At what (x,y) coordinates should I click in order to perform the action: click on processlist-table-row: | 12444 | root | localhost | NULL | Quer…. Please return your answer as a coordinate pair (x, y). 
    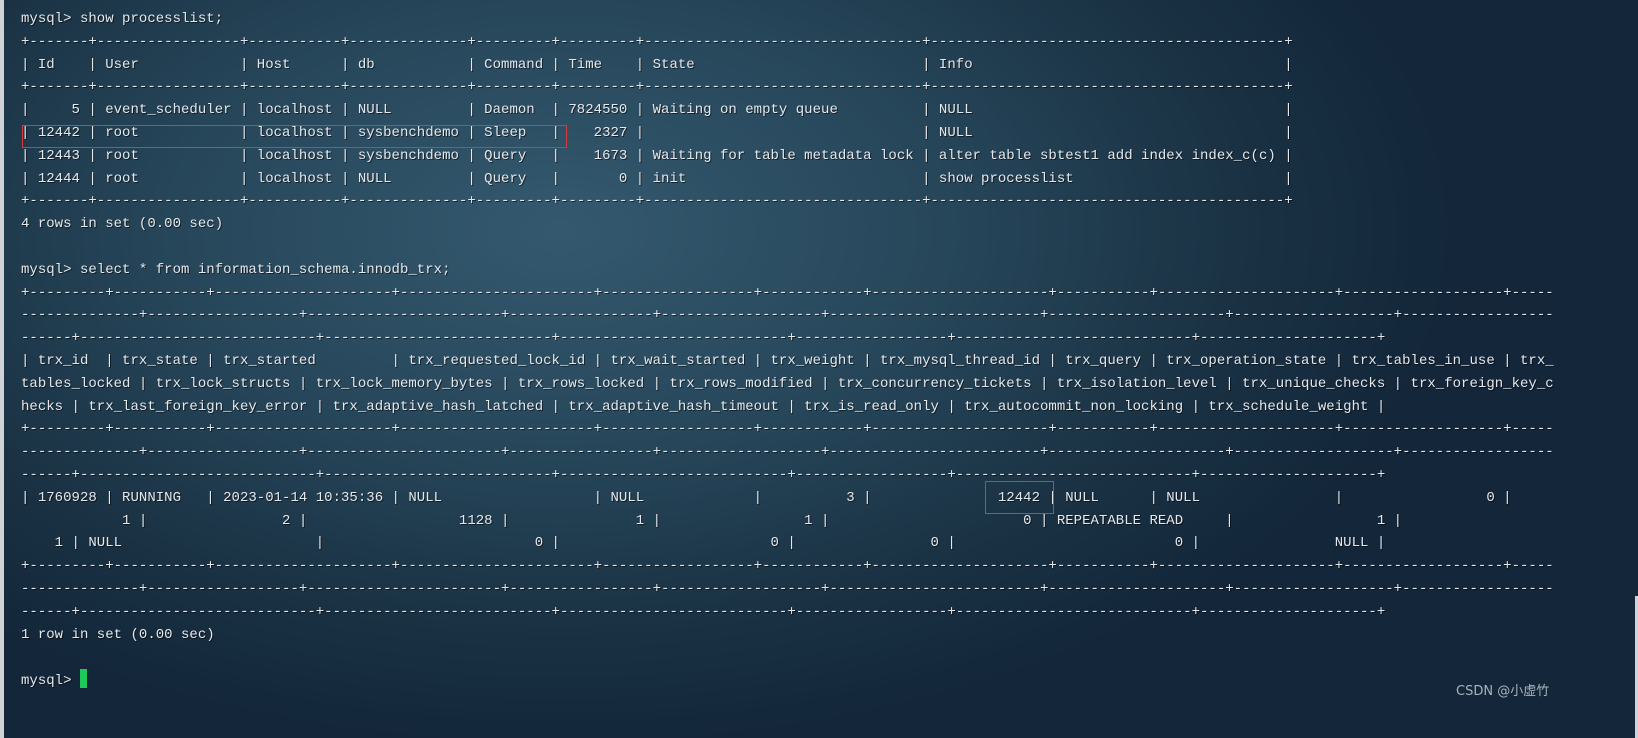
    Looking at the image, I should click on (657, 178).